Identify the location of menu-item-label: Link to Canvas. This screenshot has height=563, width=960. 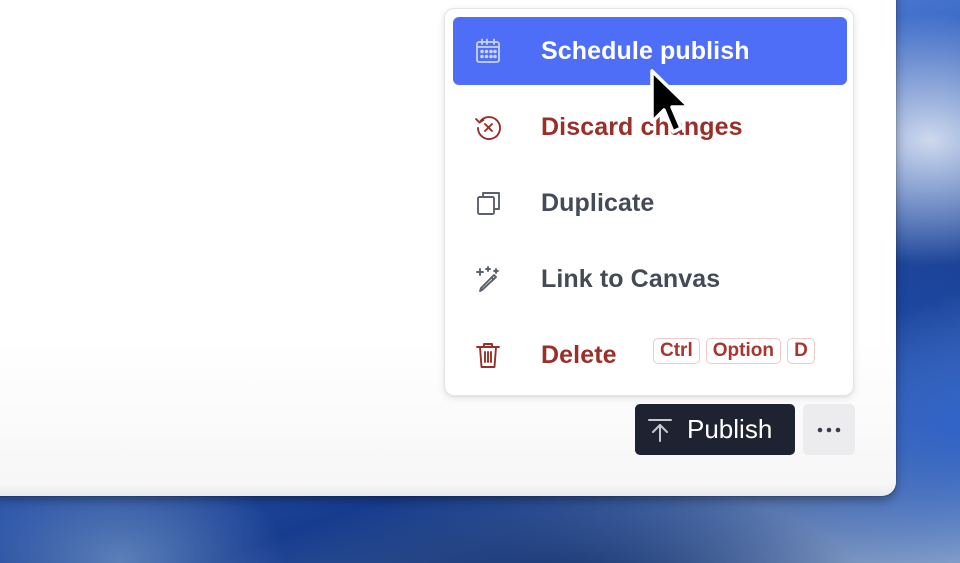
(631, 278).